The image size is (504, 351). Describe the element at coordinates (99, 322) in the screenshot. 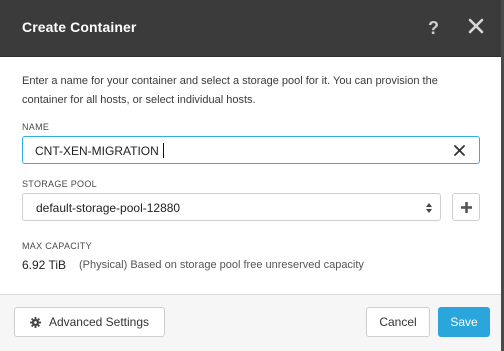

I see `advanced-settings-label: Advanced Settings` at that location.